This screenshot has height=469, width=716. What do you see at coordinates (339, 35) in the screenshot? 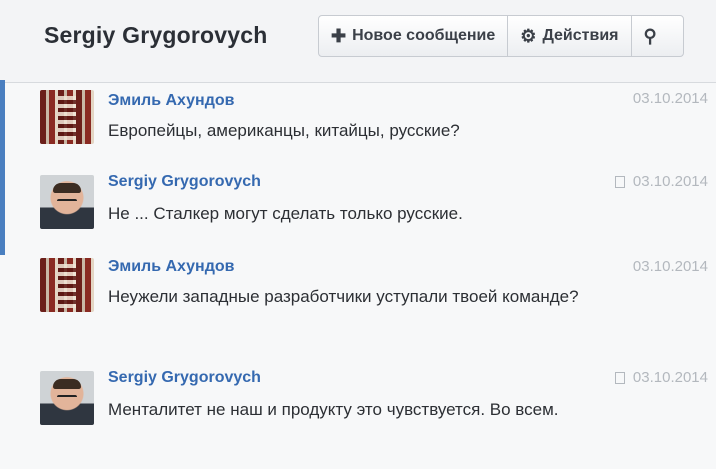
I see `plus-icon: ✚` at bounding box center [339, 35].